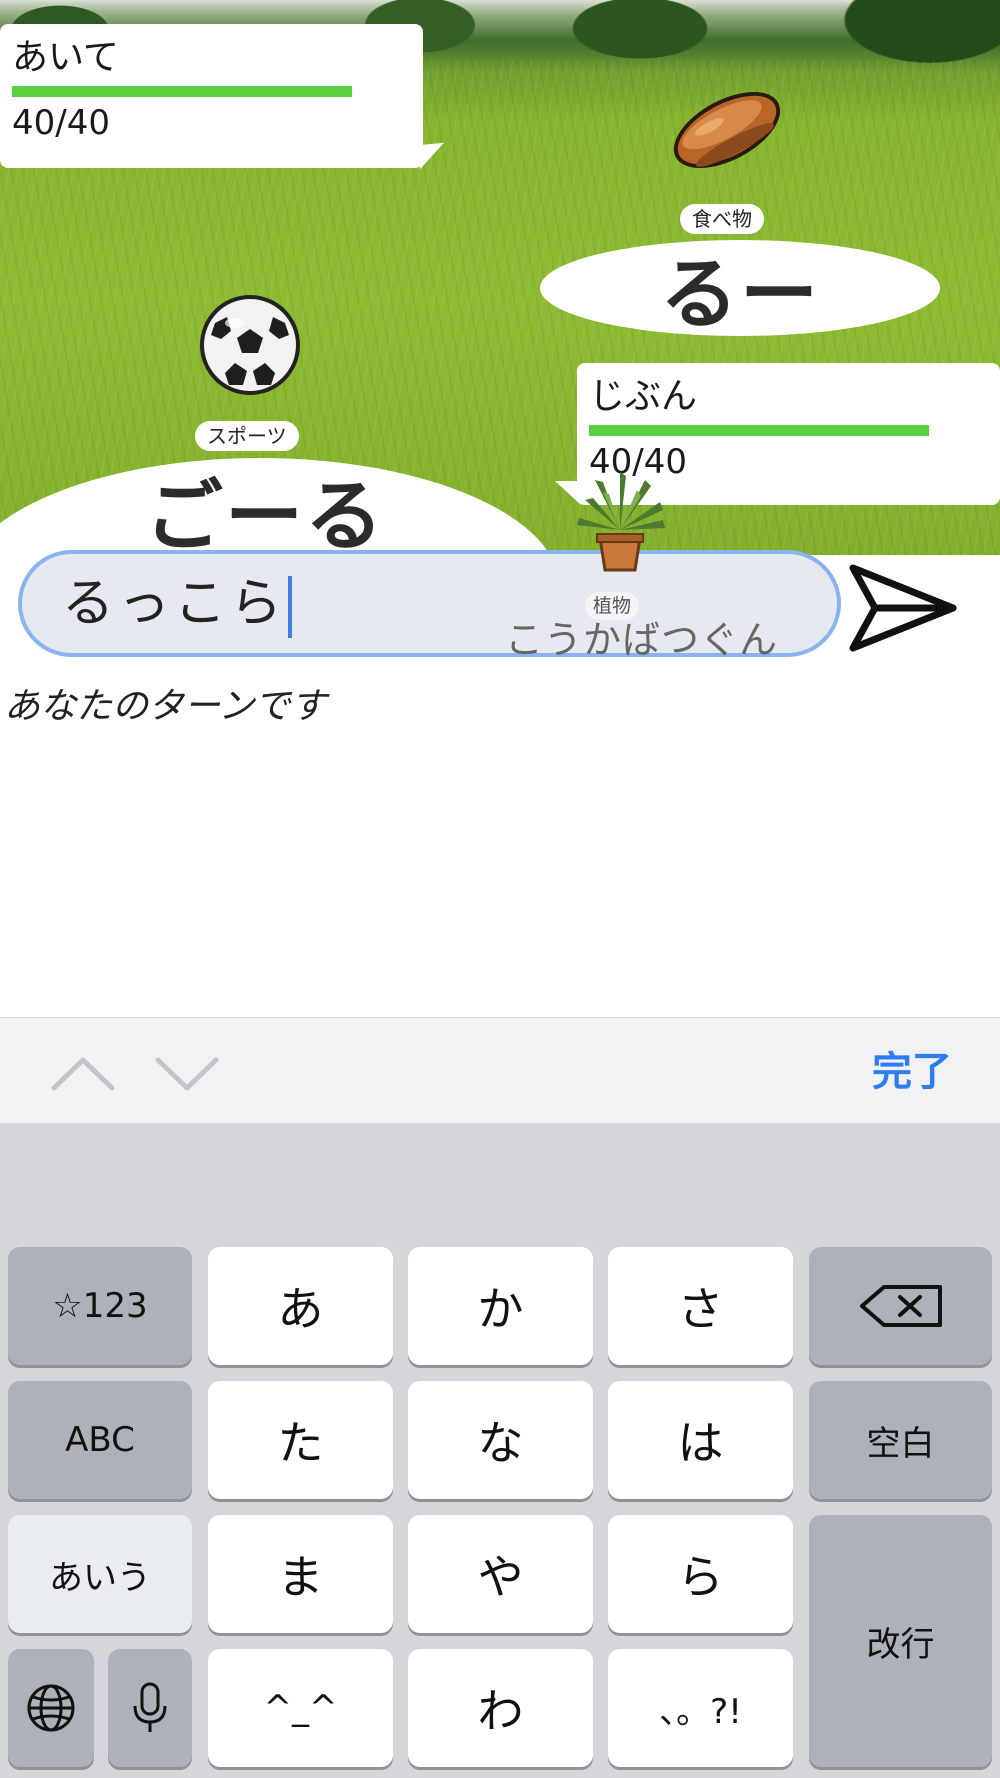 The image size is (1000, 1778). What do you see at coordinates (187, 1073) in the screenshot?
I see `chevron-down-icon` at bounding box center [187, 1073].